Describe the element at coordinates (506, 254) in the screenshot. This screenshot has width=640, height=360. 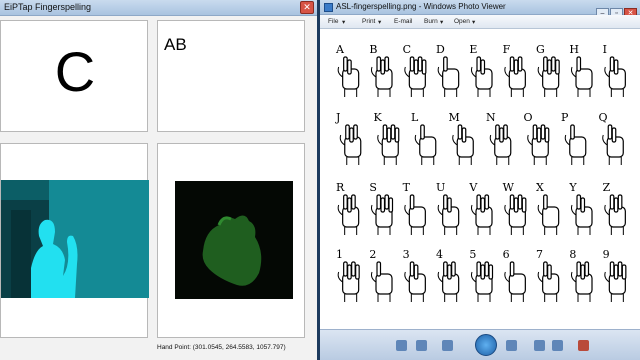
I see `asl-sign-label: 6` at that location.